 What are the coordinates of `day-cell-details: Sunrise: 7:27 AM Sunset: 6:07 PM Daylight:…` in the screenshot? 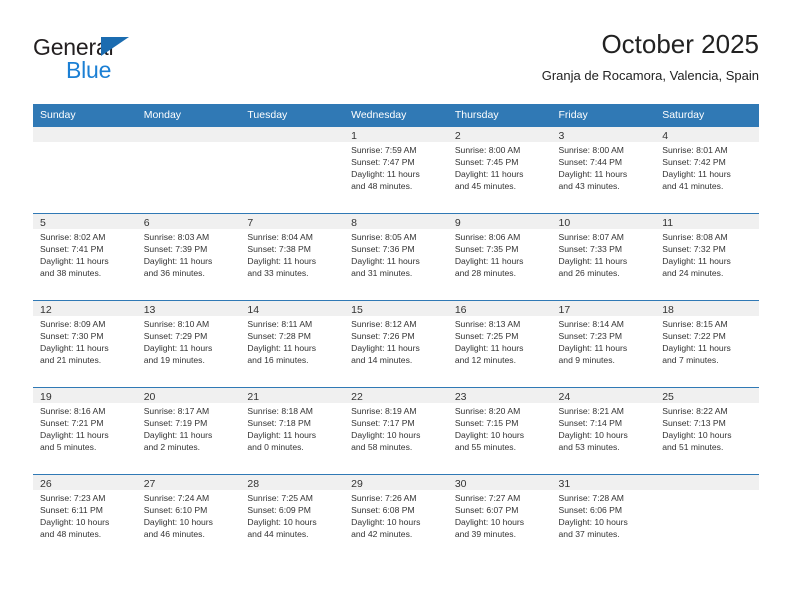 It's located at (500, 515).